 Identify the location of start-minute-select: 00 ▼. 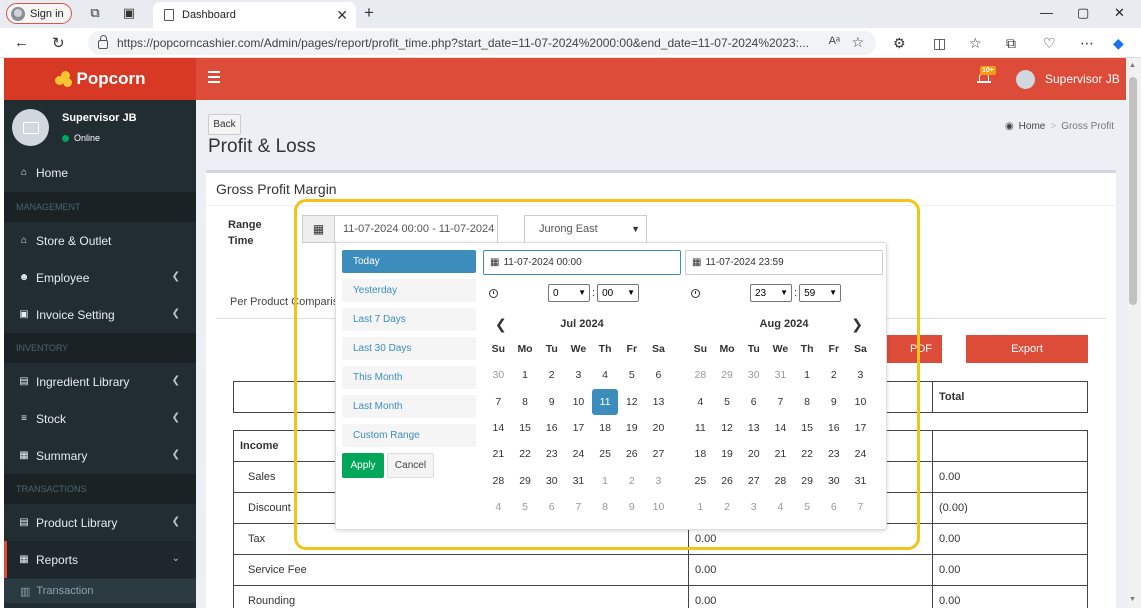
(618, 293).